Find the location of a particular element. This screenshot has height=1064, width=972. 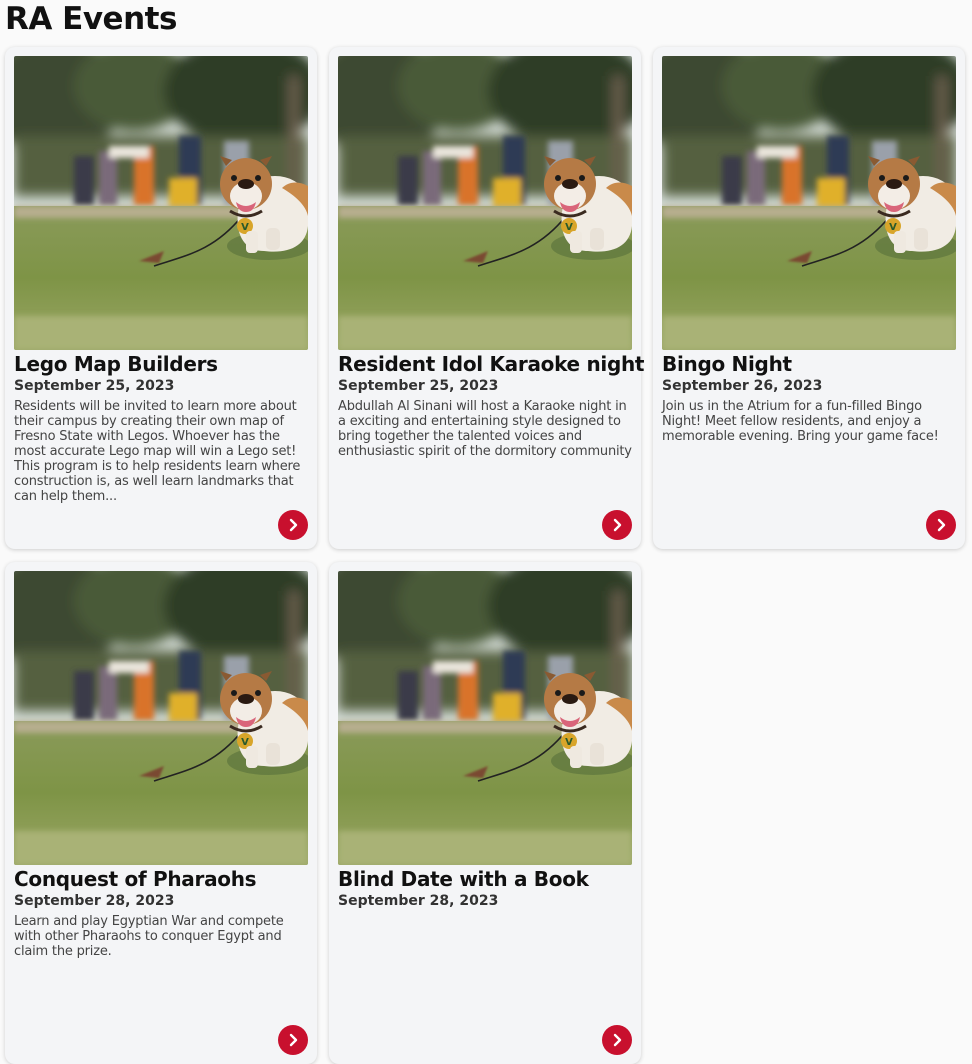

event-title: Resident Idol Karaoke night is located at coordinates (491, 364).